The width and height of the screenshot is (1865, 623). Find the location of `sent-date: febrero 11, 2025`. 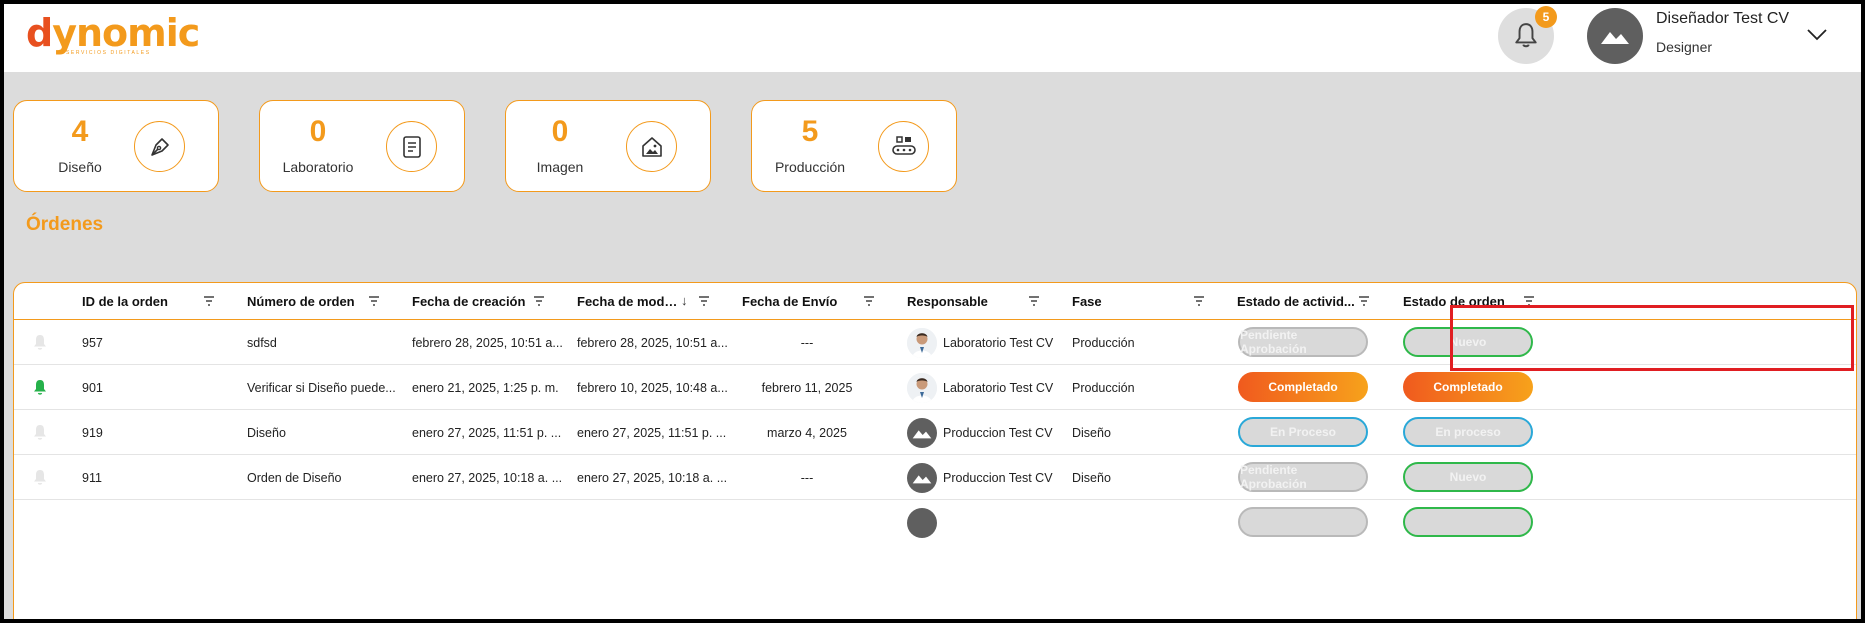

sent-date: febrero 11, 2025 is located at coordinates (807, 387).